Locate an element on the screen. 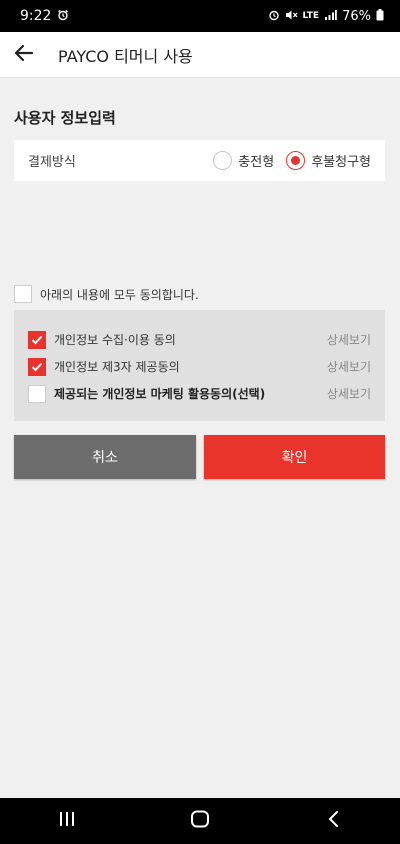 The height and width of the screenshot is (844, 400). status-bar: 9:22 LTE 76% is located at coordinates (200, 16).